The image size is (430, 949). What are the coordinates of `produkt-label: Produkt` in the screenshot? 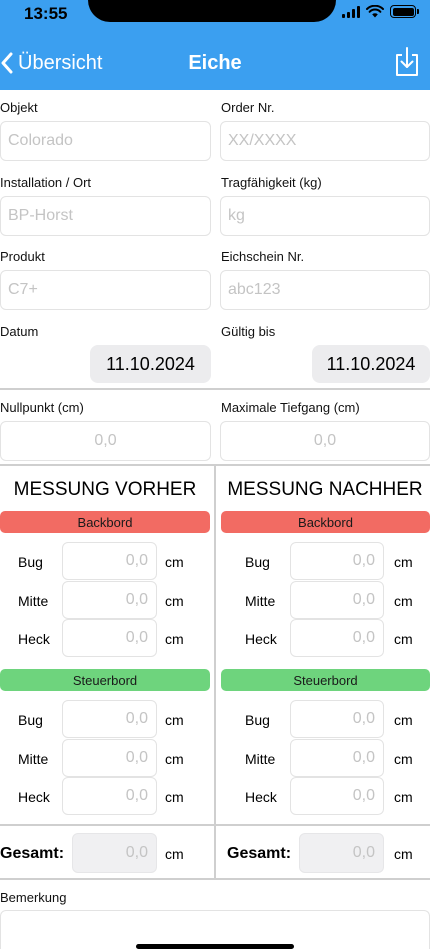 It's located at (22, 256).